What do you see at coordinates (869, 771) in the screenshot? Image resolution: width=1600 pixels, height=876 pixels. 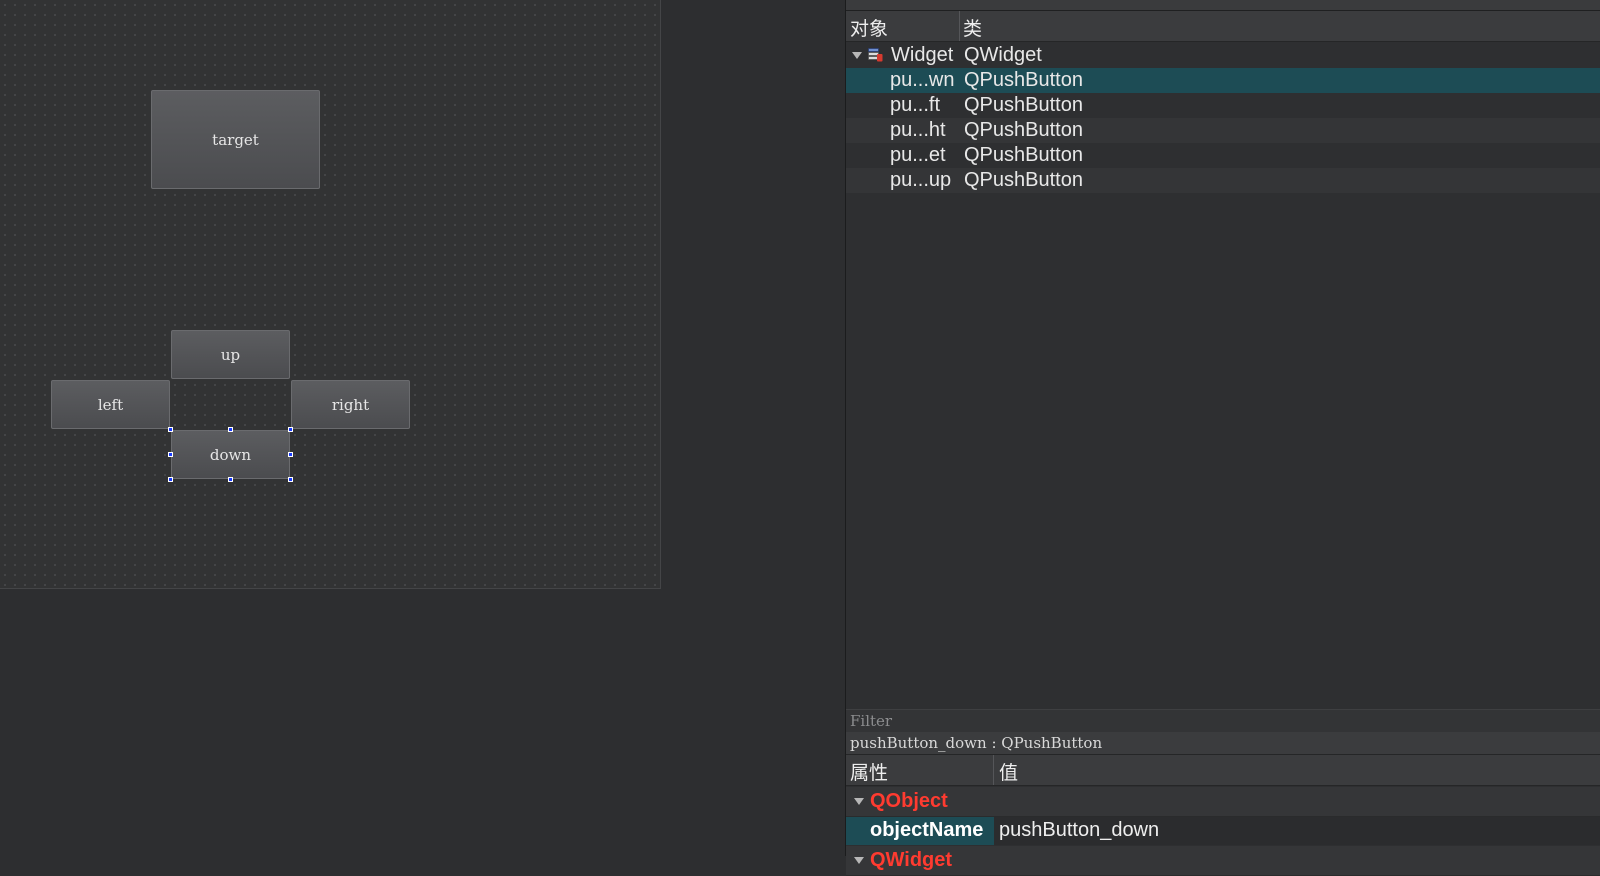 I see `column-header-property: 属性` at bounding box center [869, 771].